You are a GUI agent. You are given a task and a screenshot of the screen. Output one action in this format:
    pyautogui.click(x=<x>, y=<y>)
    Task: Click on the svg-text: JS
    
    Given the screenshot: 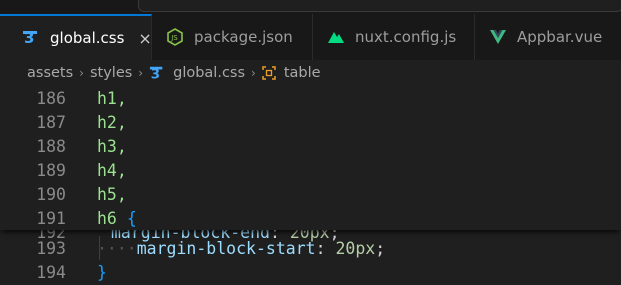 What is the action you would take?
    pyautogui.click(x=174, y=38)
    